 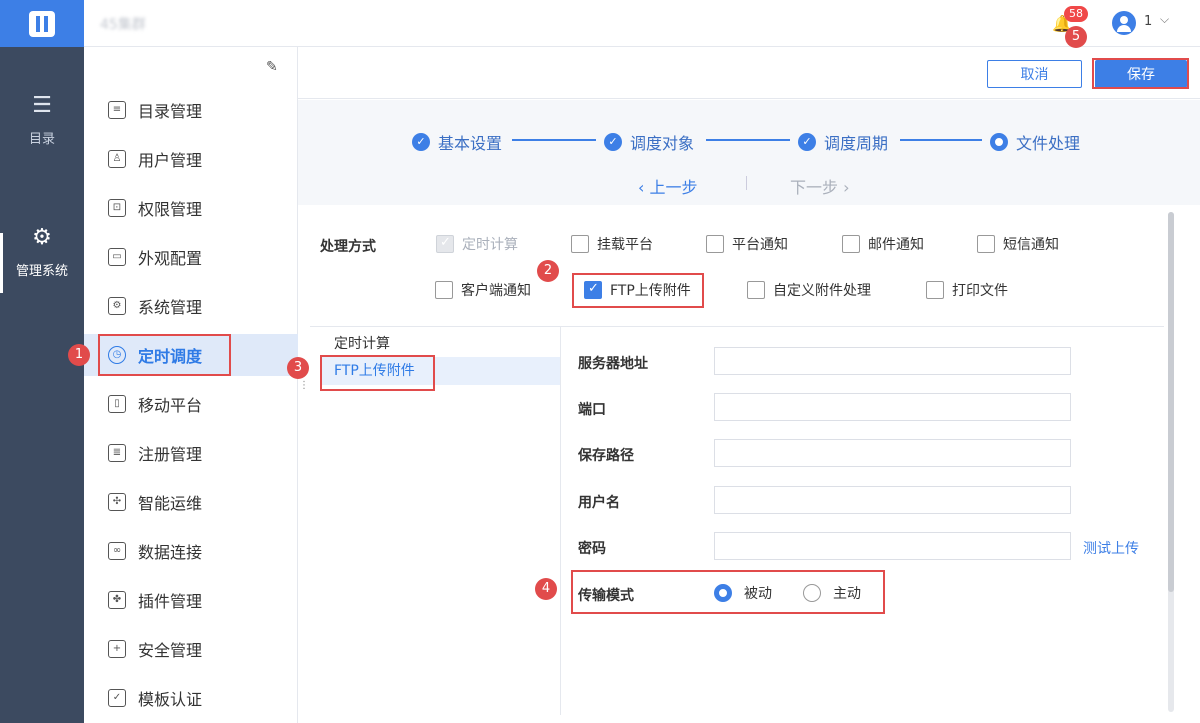 What do you see at coordinates (42, 23) in the screenshot?
I see `app-logo` at bounding box center [42, 23].